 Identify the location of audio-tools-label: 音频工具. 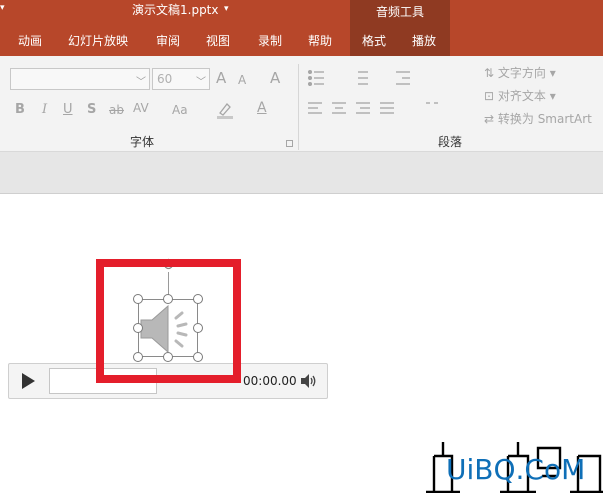
(400, 12).